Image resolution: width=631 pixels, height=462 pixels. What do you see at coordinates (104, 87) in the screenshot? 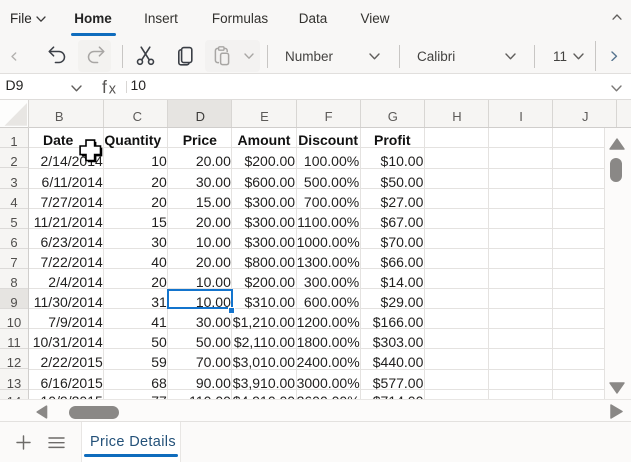
I see `svg-text: f` at bounding box center [104, 87].